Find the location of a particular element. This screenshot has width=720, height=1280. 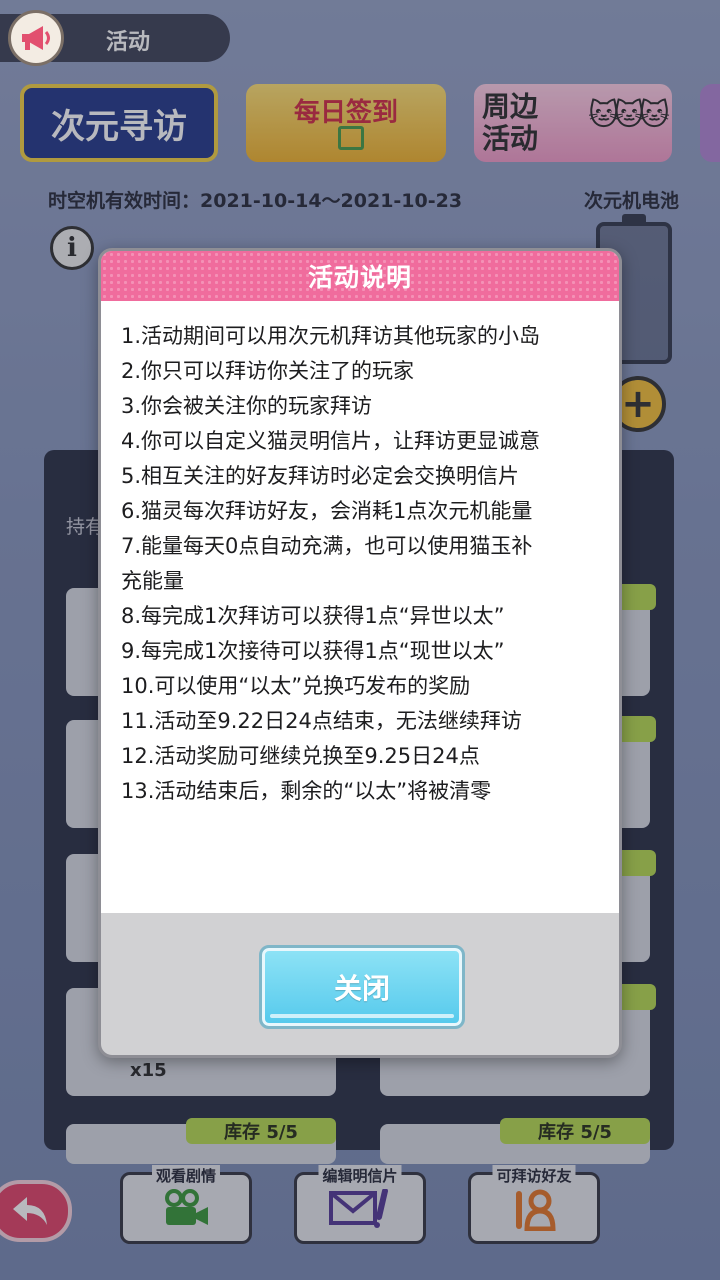

rule-item: 5.相互关注的好友拜访时必定会交换明信片 is located at coordinates (320, 476).